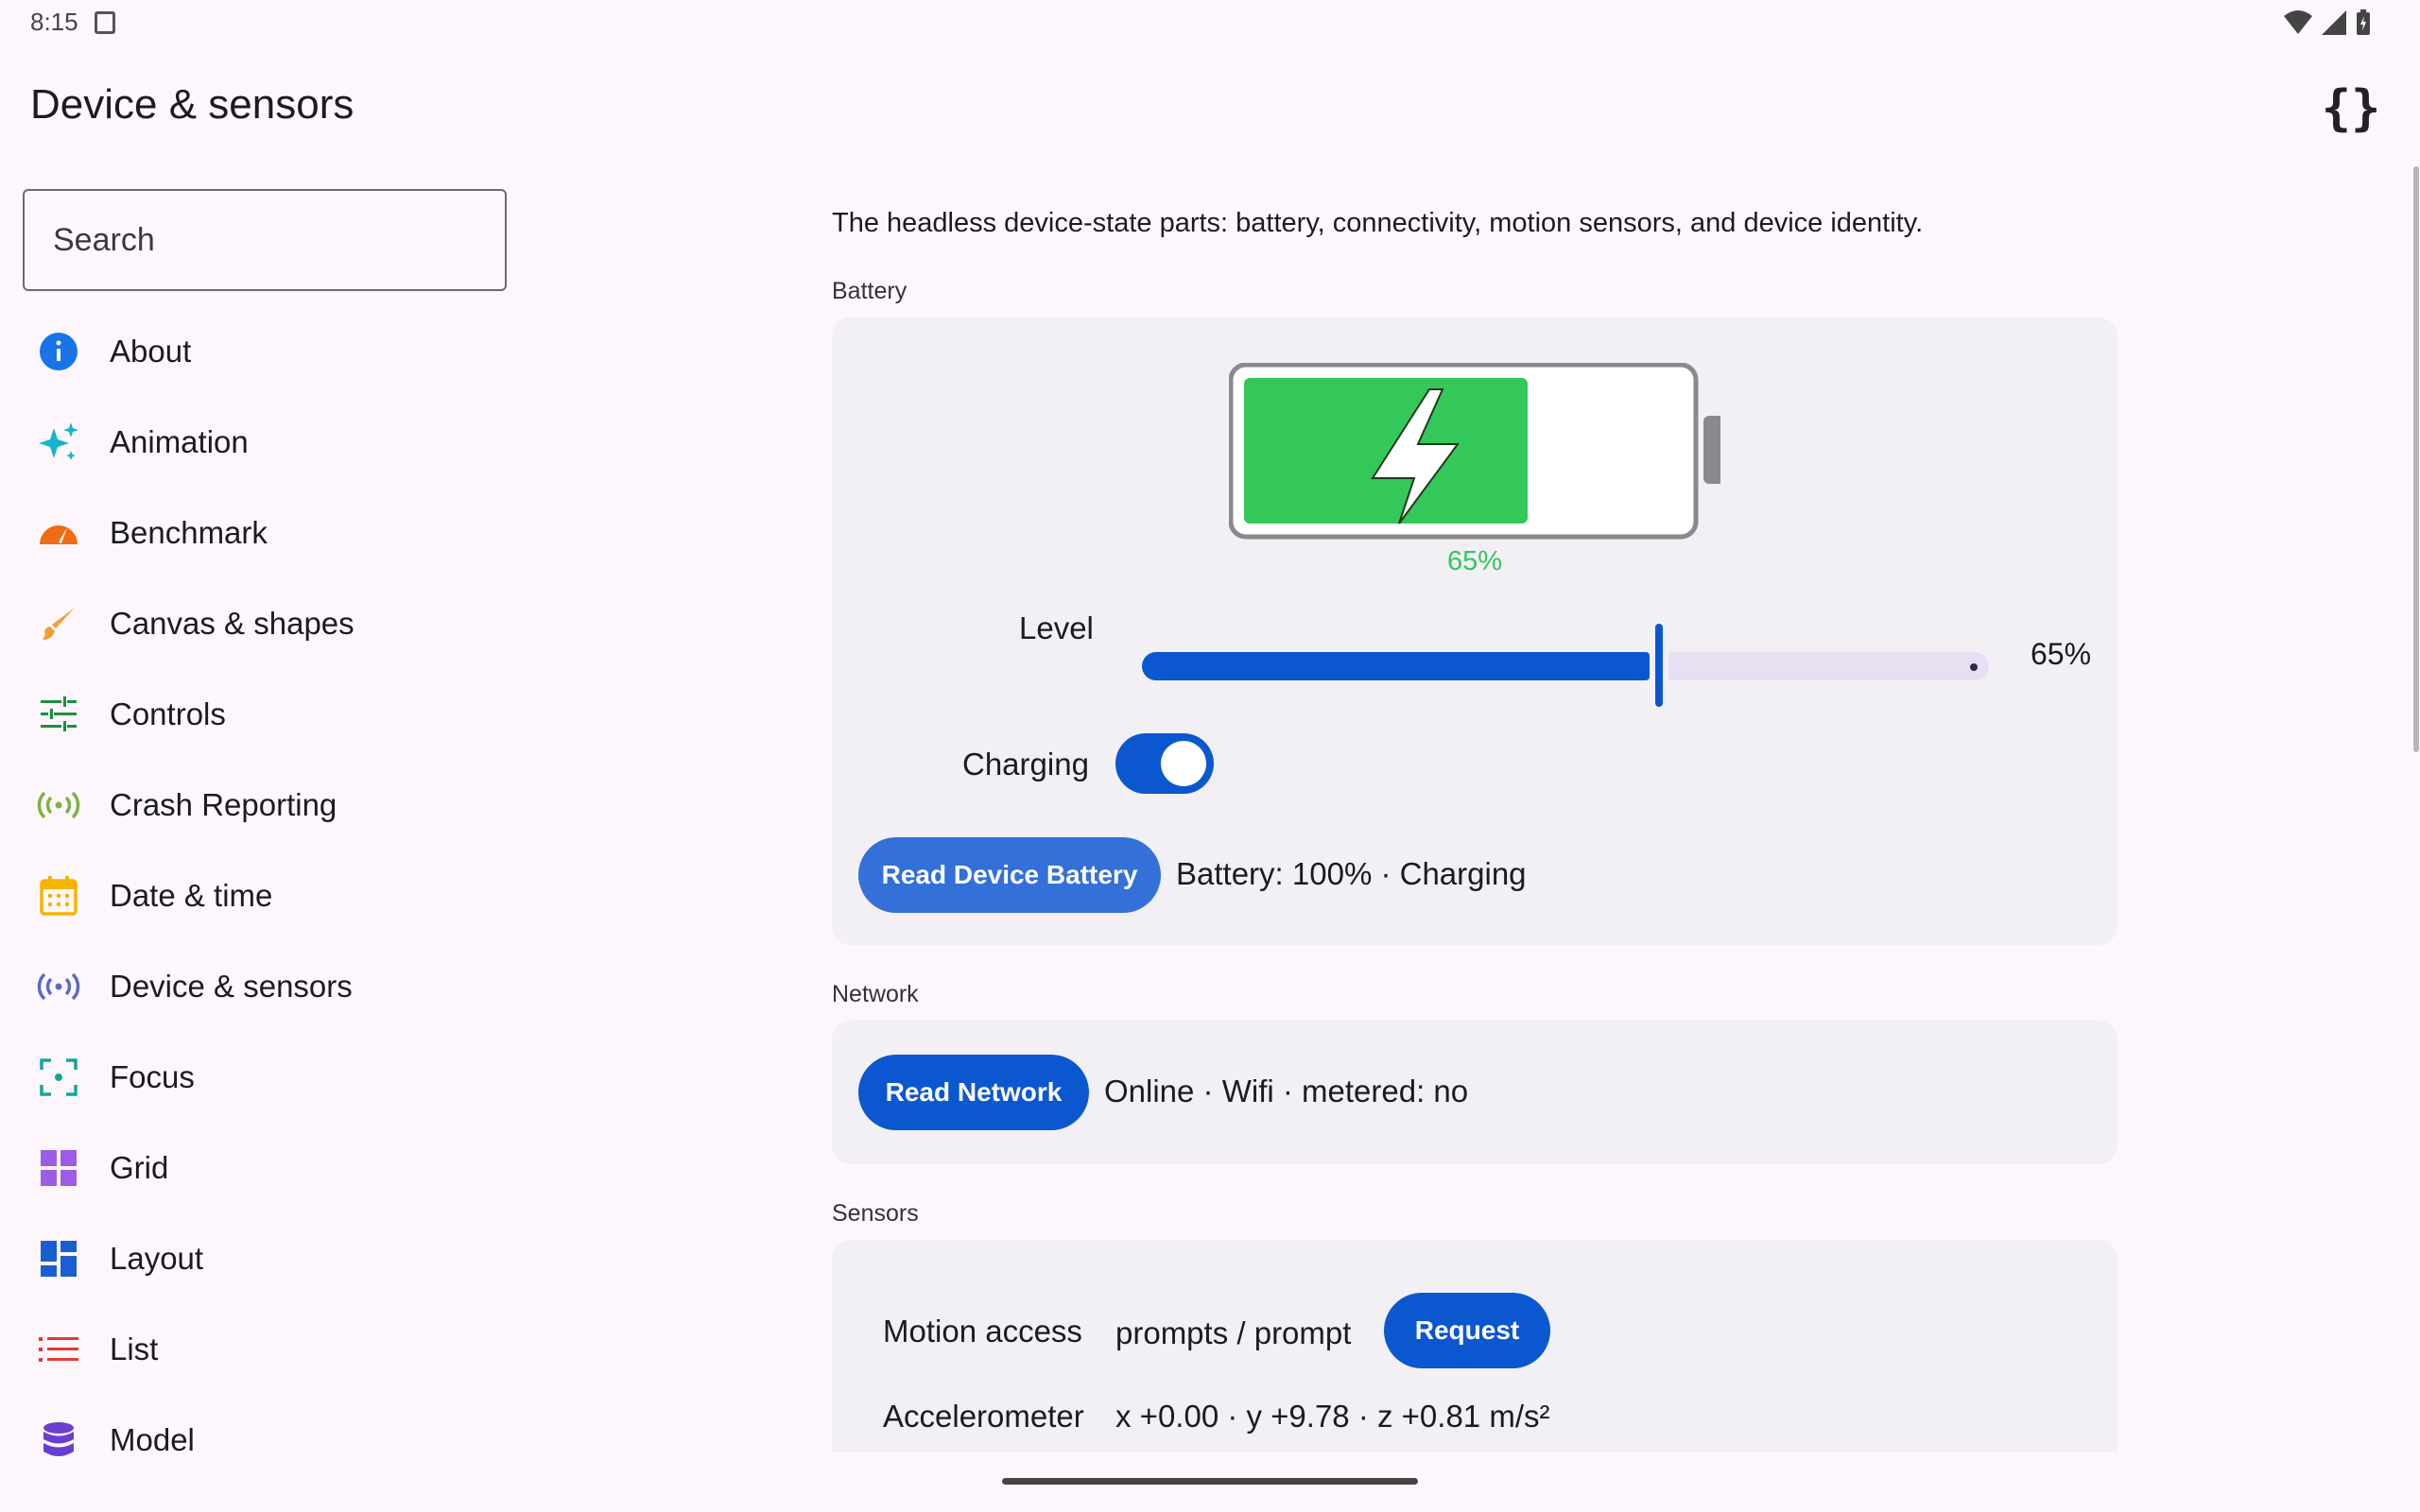 The image size is (2420, 1512). I want to click on info-icon, so click(58, 351).